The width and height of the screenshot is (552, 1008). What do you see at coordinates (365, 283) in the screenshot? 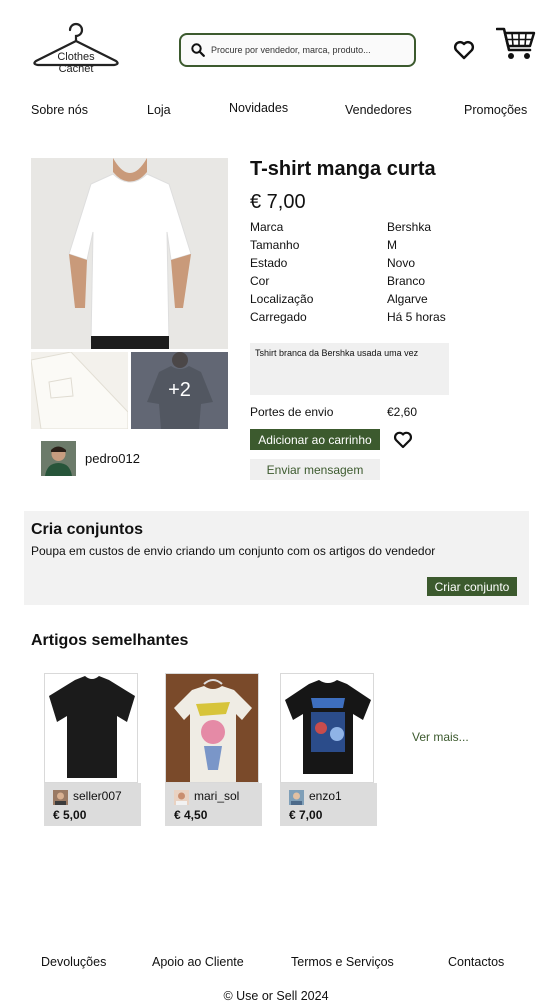
I see `attribute-row-color: Cor Branco` at bounding box center [365, 283].